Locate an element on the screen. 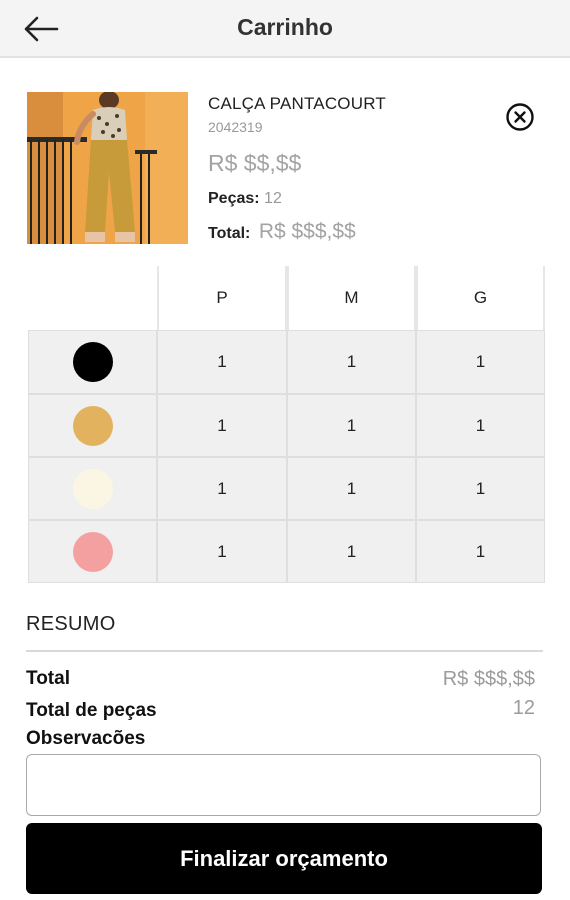  pieces-value: 12 is located at coordinates (273, 198).